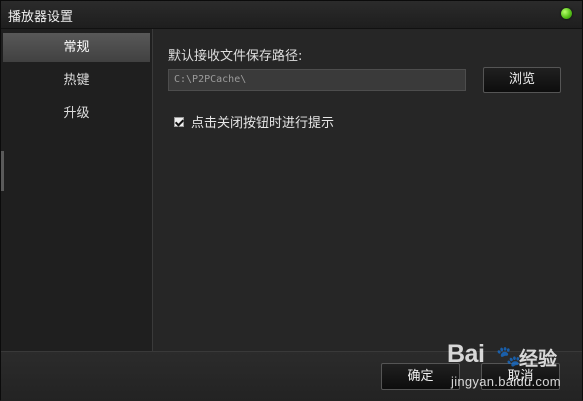 The image size is (583, 401). I want to click on sidebar-item-label: 热键, so click(76, 80).